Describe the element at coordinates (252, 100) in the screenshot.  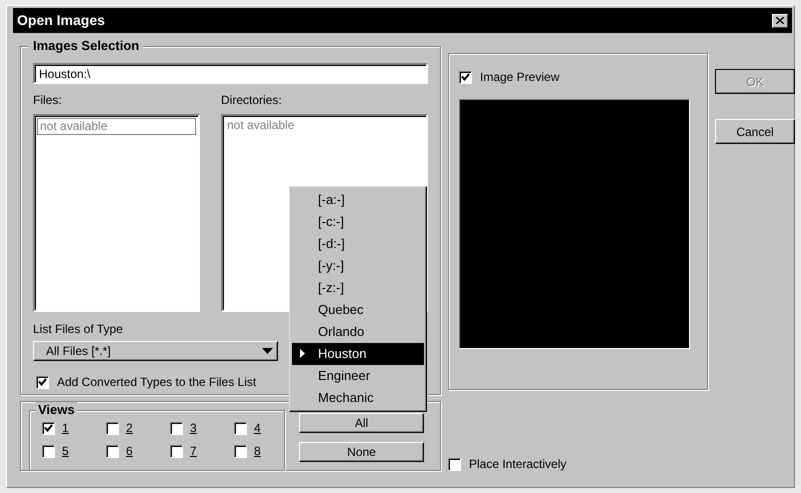
I see `directories-label: Directories:` at that location.